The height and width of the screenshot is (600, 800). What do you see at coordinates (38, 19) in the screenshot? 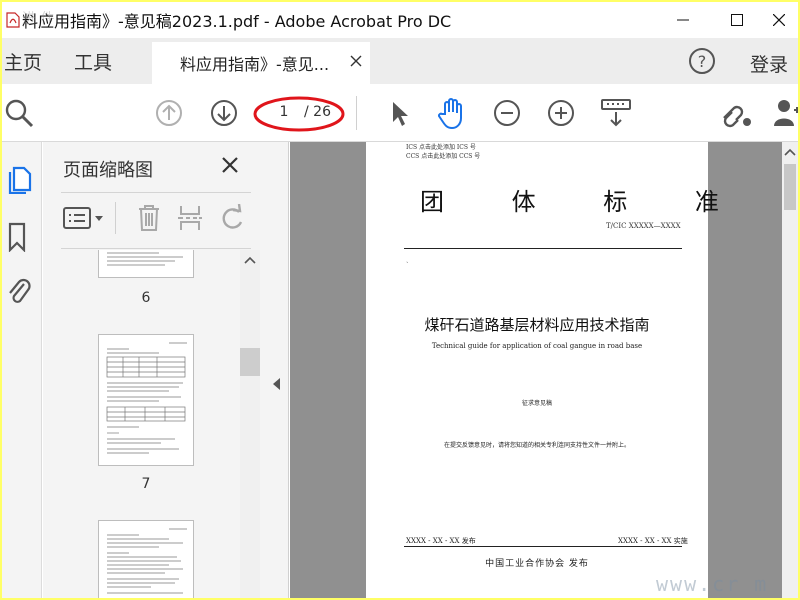
I see `watermark-fragment: 进 件` at bounding box center [38, 19].